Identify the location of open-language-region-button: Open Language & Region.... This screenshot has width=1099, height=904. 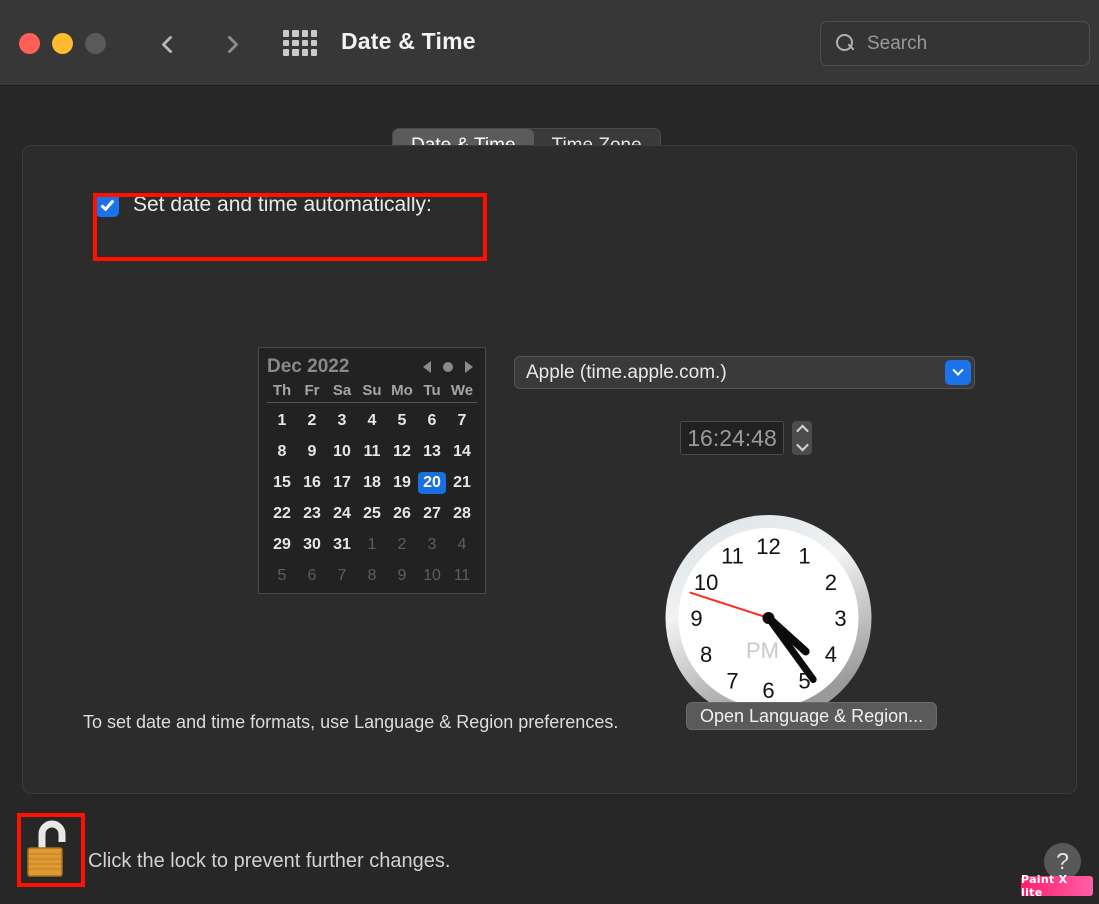
(812, 716).